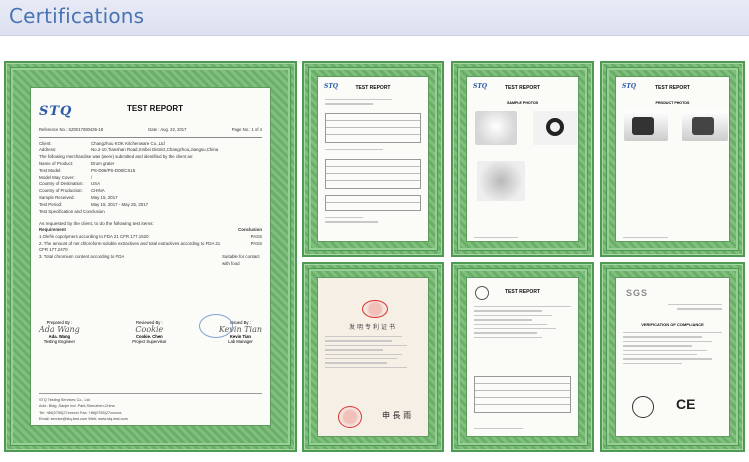  I want to click on signature-mark: 申 長 雨, so click(397, 415).